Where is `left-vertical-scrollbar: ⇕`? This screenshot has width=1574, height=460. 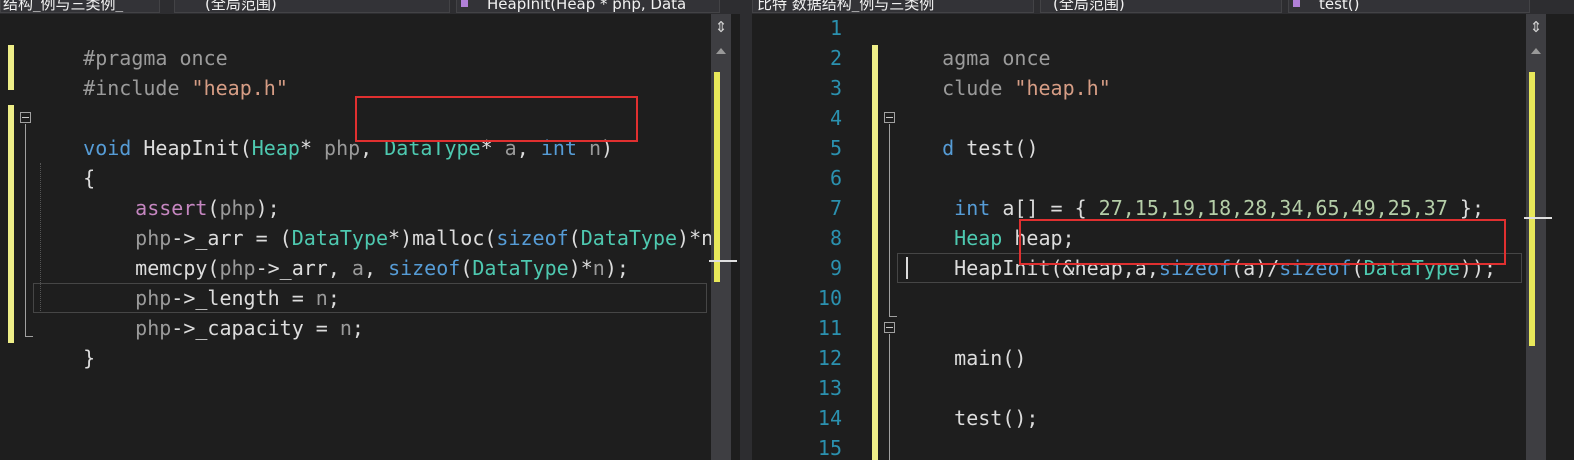 left-vertical-scrollbar: ⇕ is located at coordinates (723, 237).